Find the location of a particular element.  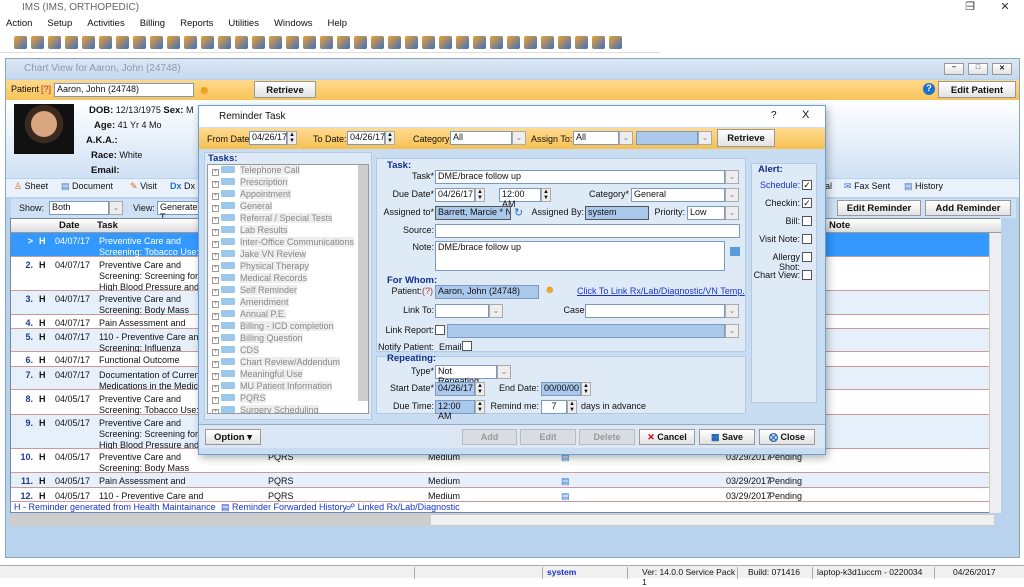

legend-linked: ☍ Linked Rx/Lab/Diagnostic is located at coordinates (403, 507).